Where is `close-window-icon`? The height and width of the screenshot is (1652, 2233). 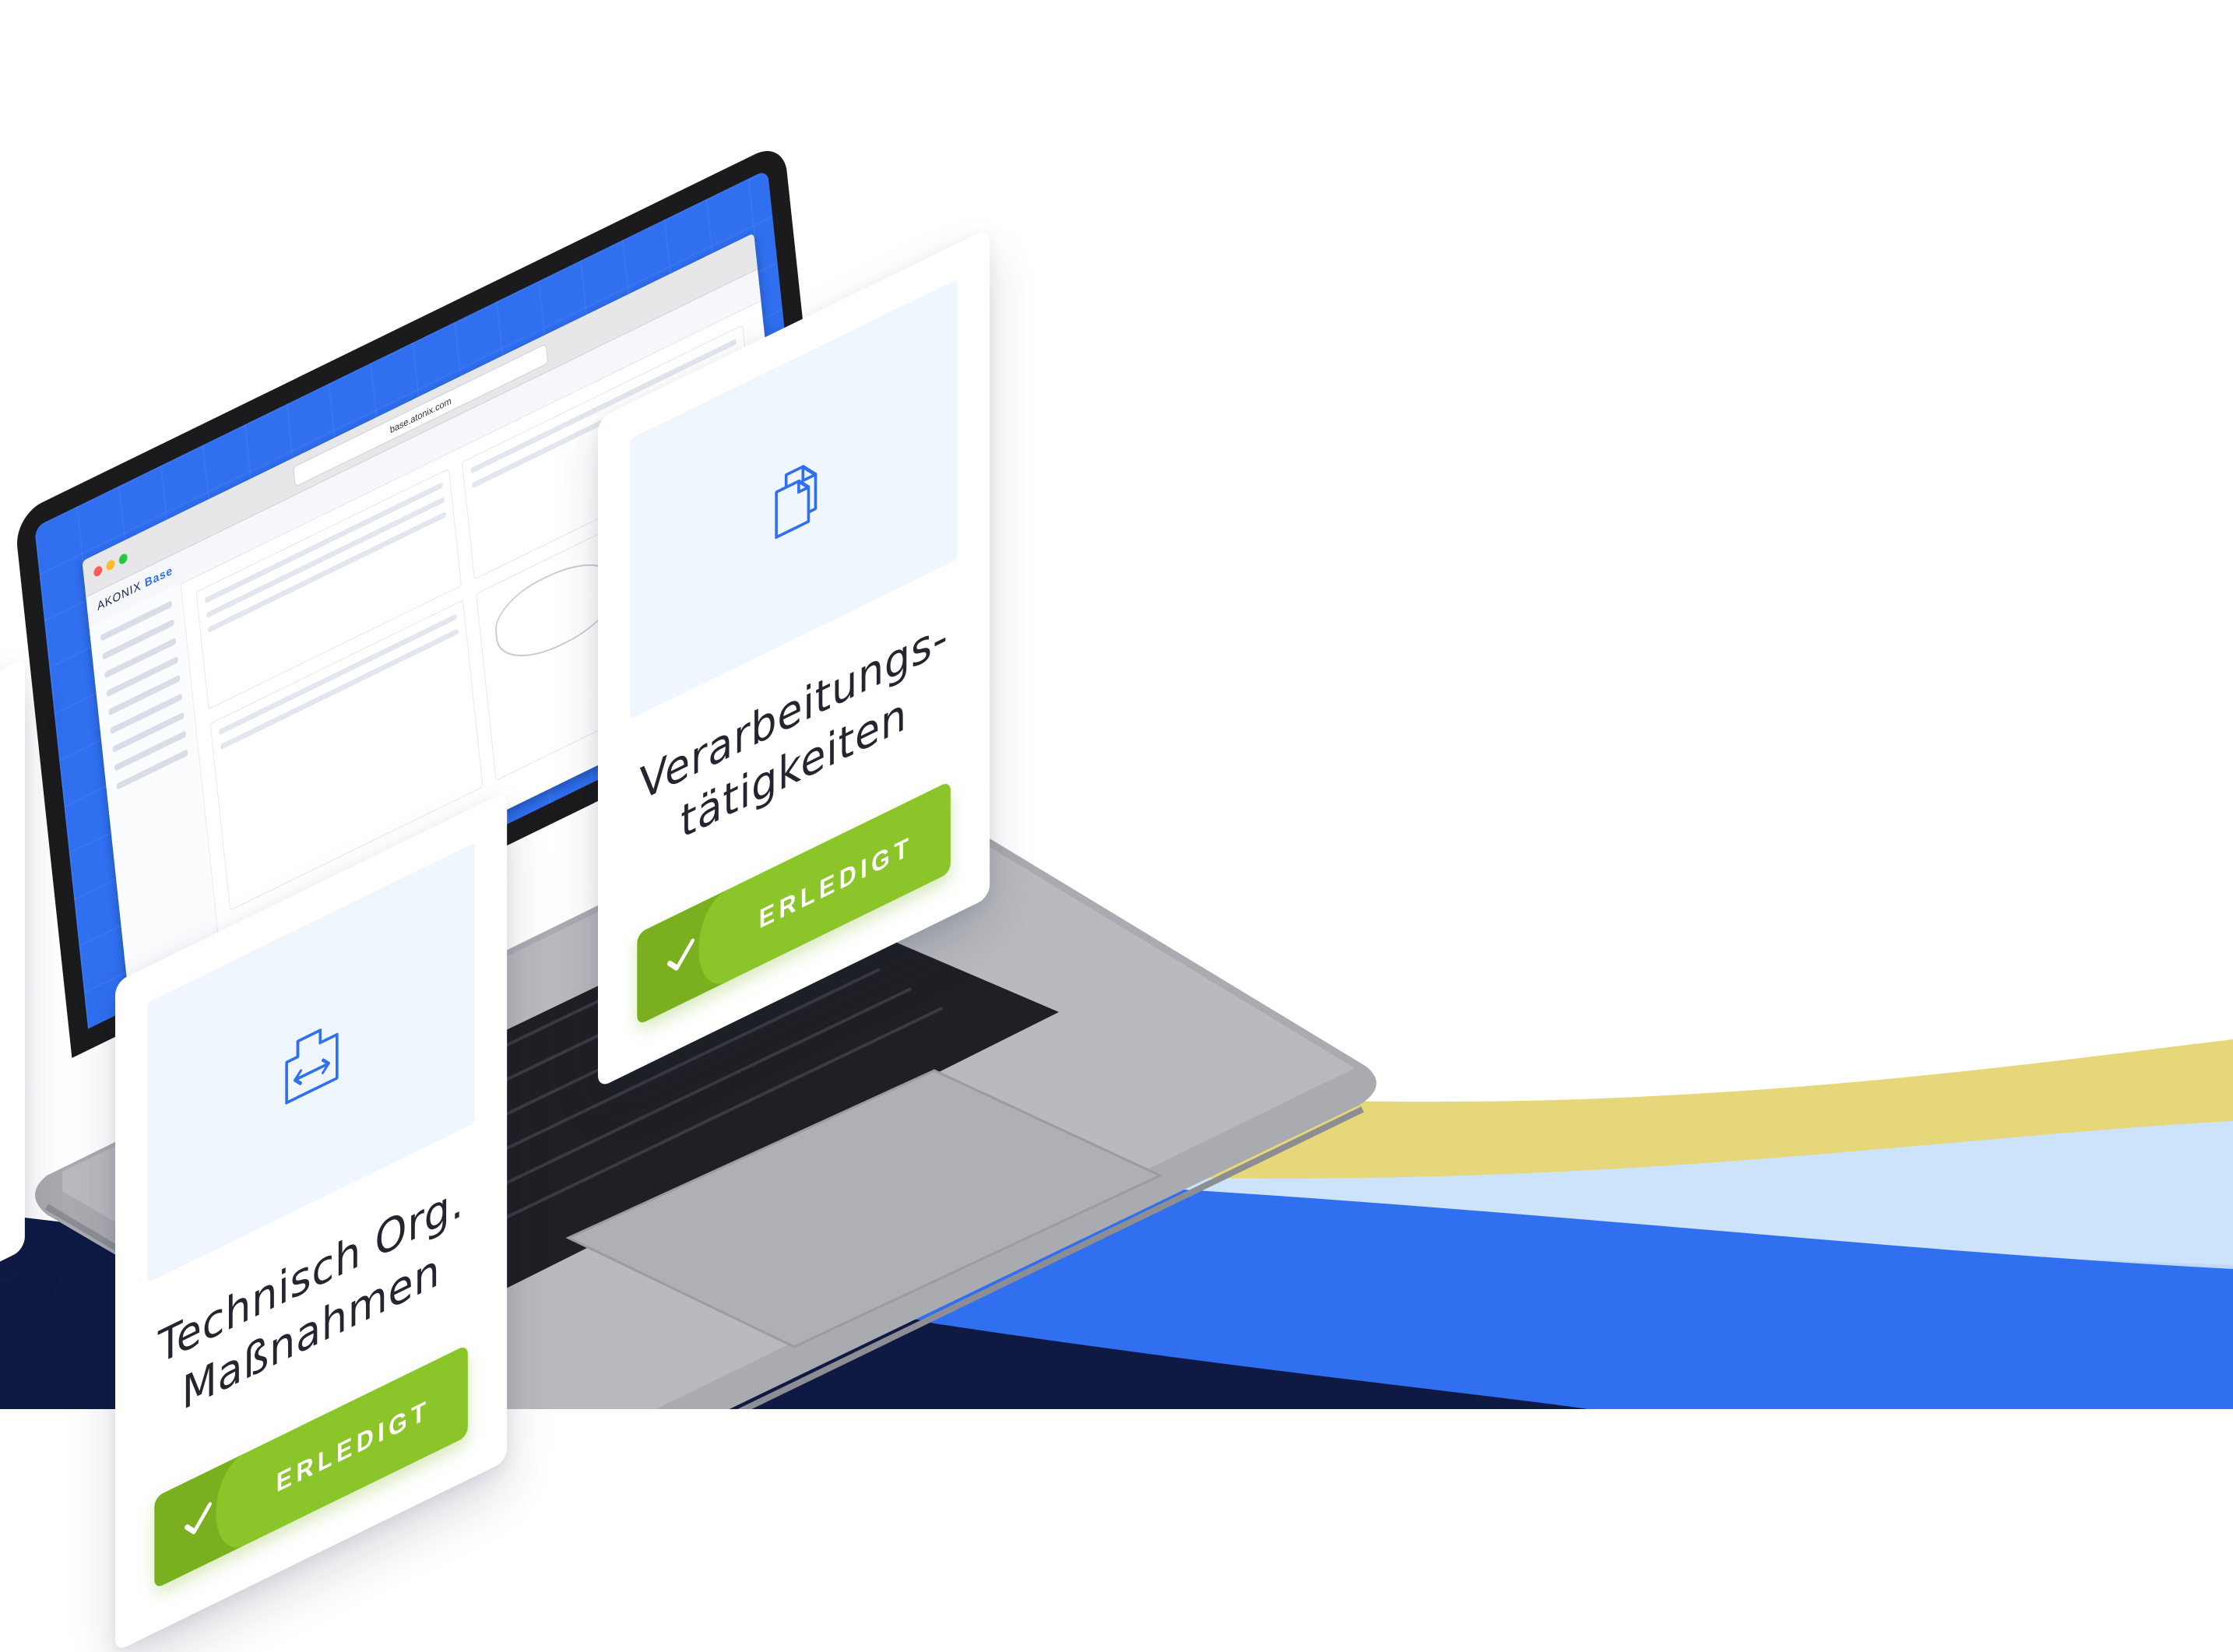
close-window-icon is located at coordinates (98, 571).